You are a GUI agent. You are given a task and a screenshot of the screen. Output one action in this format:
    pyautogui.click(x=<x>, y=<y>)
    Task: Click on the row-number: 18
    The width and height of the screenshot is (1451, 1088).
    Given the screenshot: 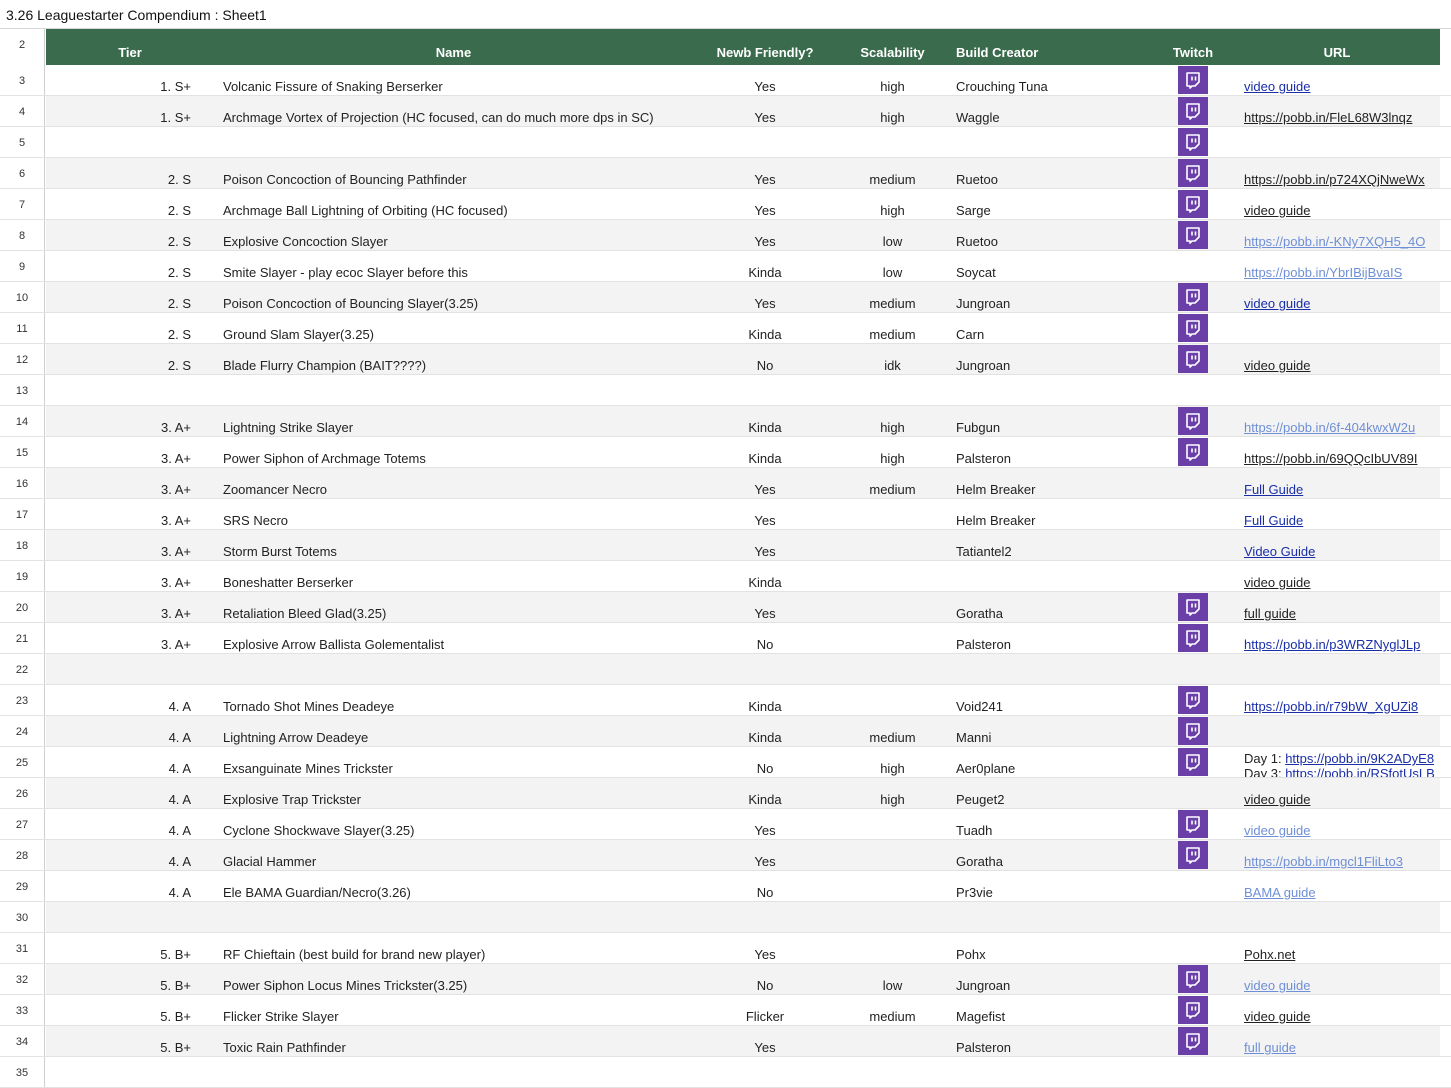 What is the action you would take?
    pyautogui.click(x=22, y=545)
    